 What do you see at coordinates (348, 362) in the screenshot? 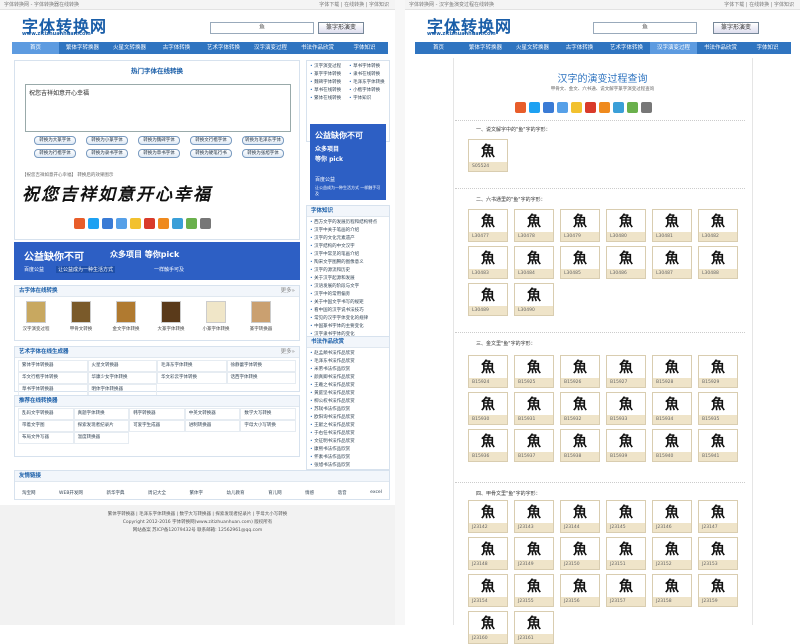
I see `calligraphy-link: 毛泽东书法作品欣赏` at bounding box center [348, 362].